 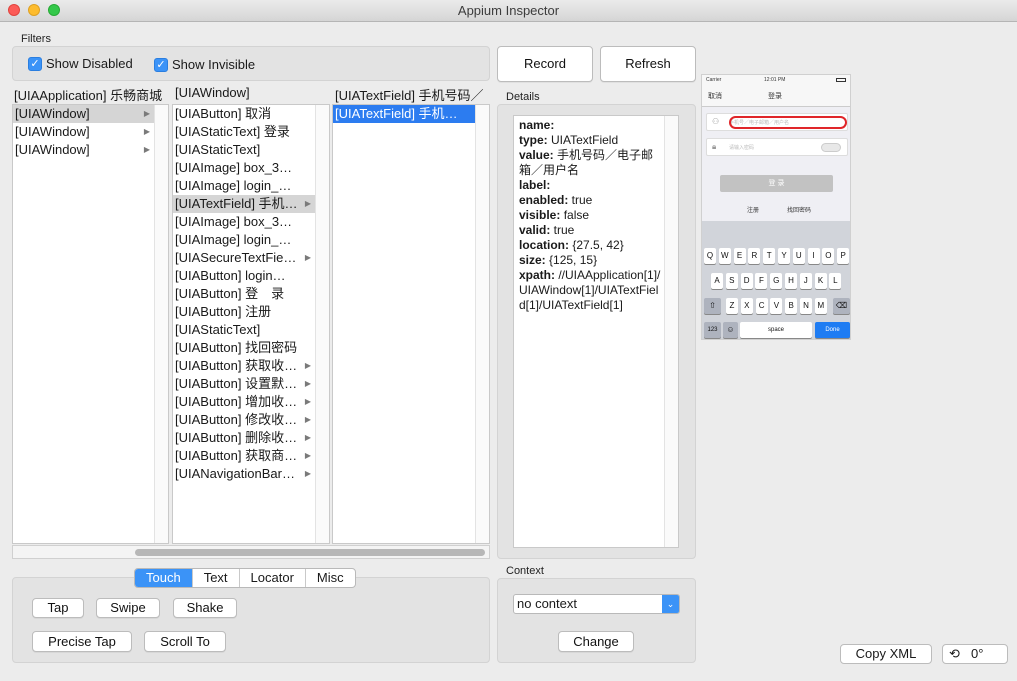 I want to click on keyboard-key: Q, so click(x=710, y=256).